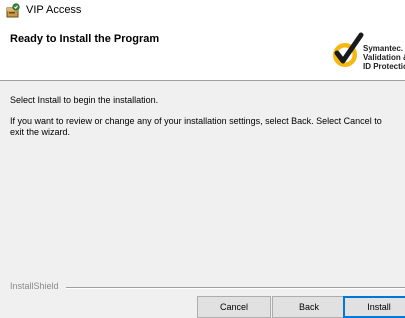 This screenshot has height=318, width=405. I want to click on install-button: Install, so click(374, 307).